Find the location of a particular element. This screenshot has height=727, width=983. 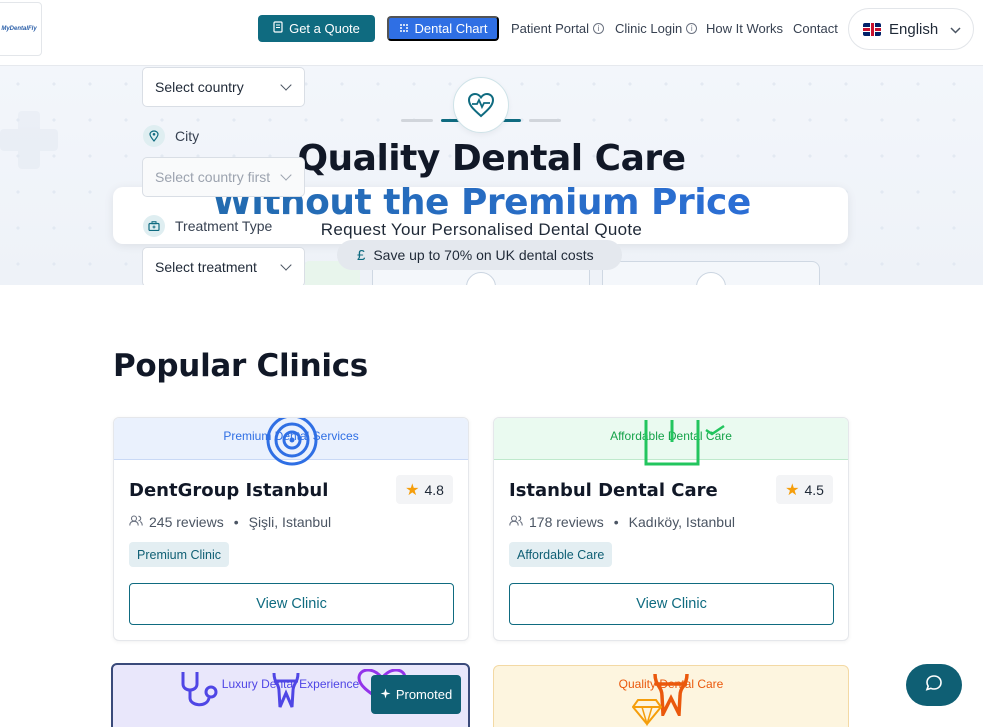

medical-case-icon is located at coordinates (154, 226).